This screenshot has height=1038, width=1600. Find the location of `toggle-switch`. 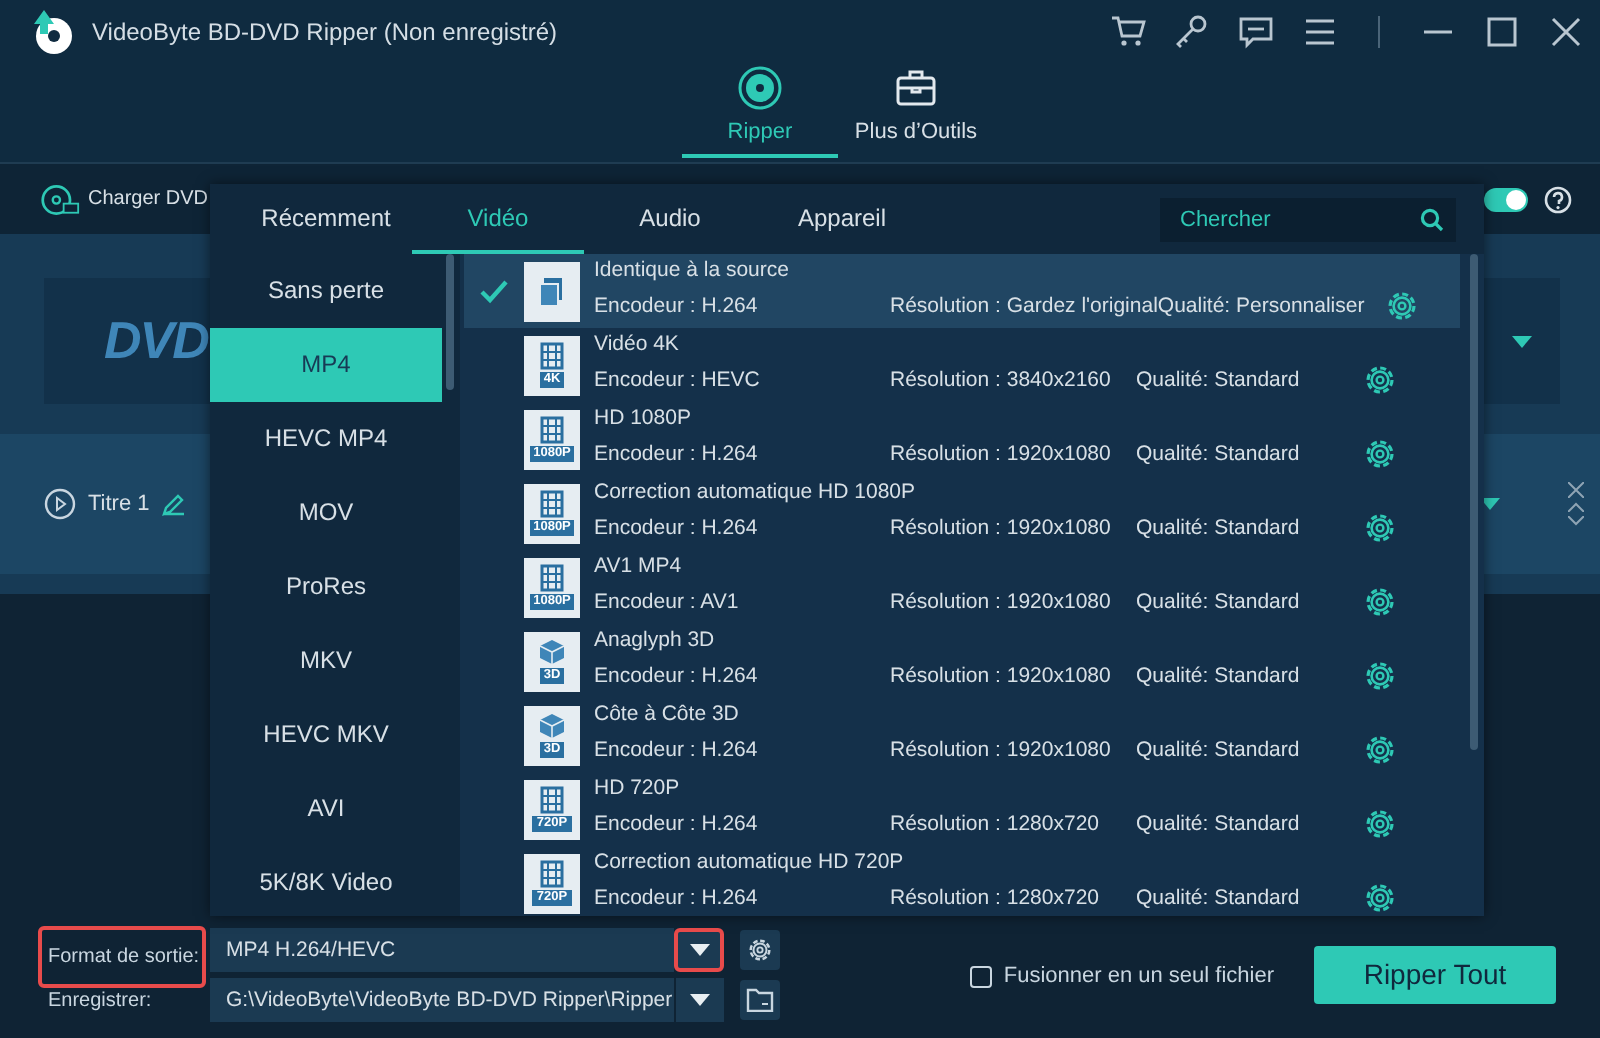

toggle-switch is located at coordinates (1506, 199).